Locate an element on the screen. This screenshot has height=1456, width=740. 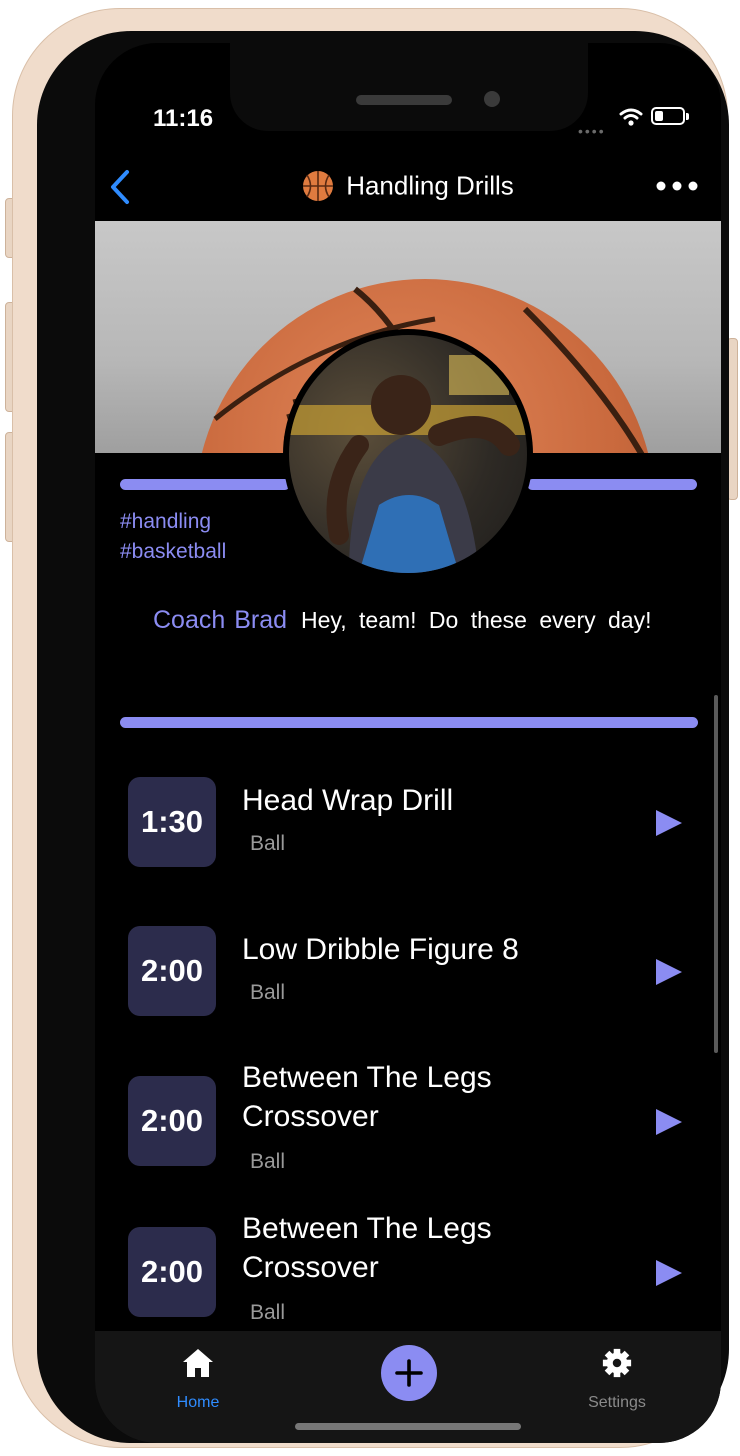
coach-photo is located at coordinates (408, 454).